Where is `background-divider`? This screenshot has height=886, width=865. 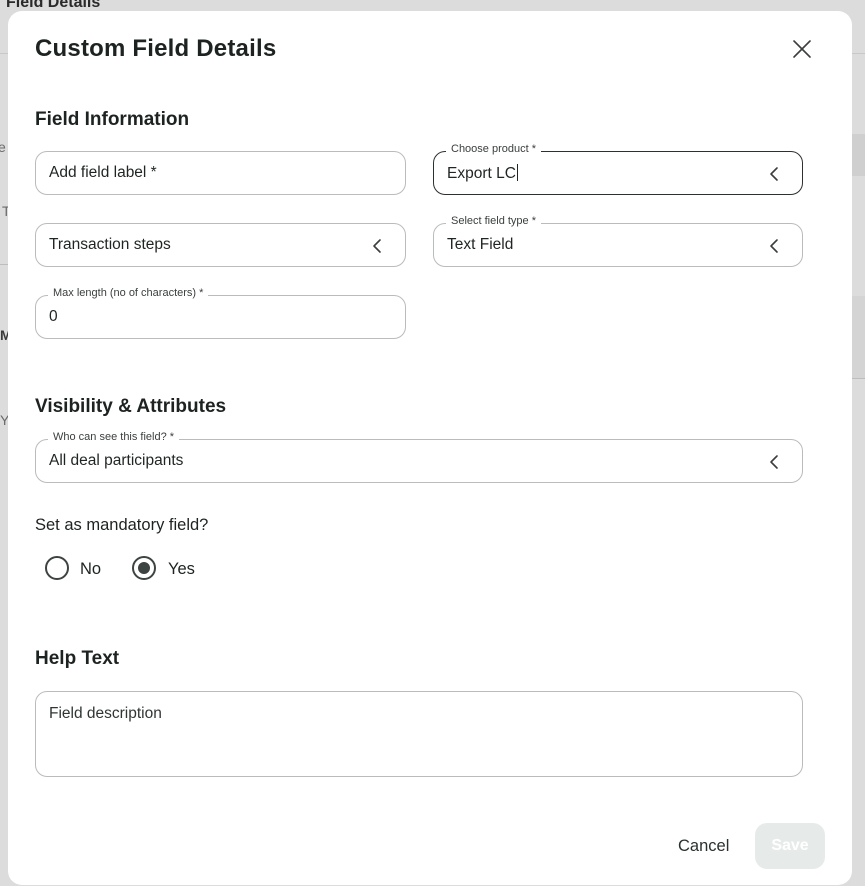 background-divider is located at coordinates (858, 378).